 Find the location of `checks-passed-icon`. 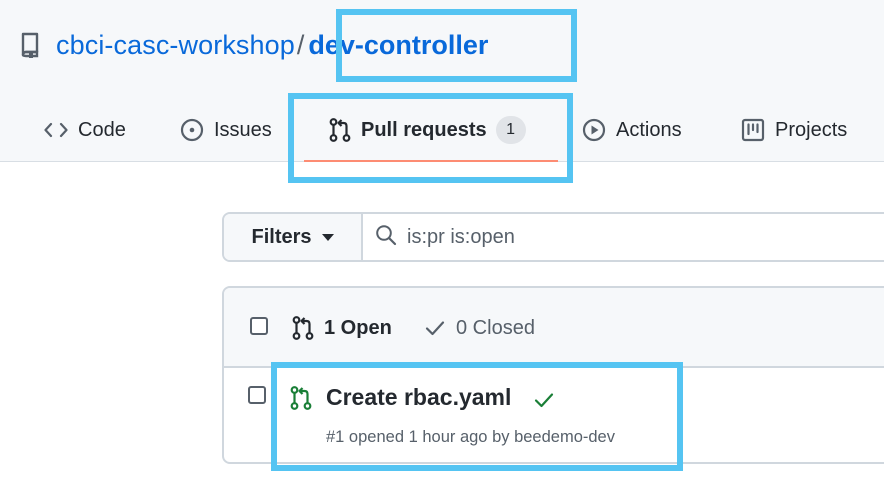

checks-passed-icon is located at coordinates (544, 402).